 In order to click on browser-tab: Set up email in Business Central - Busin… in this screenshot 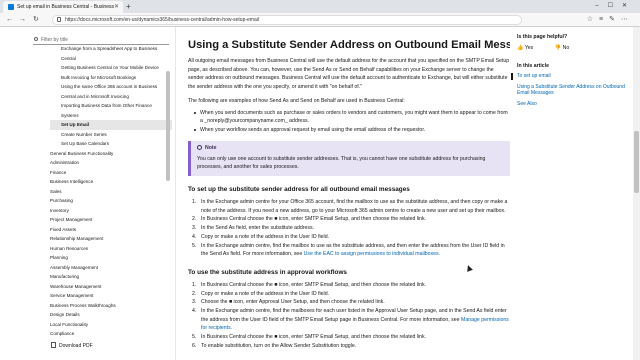, I will do `click(63, 7)`.